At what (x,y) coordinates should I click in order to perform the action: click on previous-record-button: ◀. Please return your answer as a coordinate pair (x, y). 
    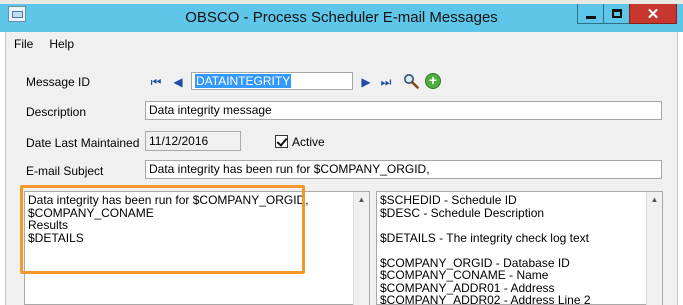
    Looking at the image, I should click on (178, 82).